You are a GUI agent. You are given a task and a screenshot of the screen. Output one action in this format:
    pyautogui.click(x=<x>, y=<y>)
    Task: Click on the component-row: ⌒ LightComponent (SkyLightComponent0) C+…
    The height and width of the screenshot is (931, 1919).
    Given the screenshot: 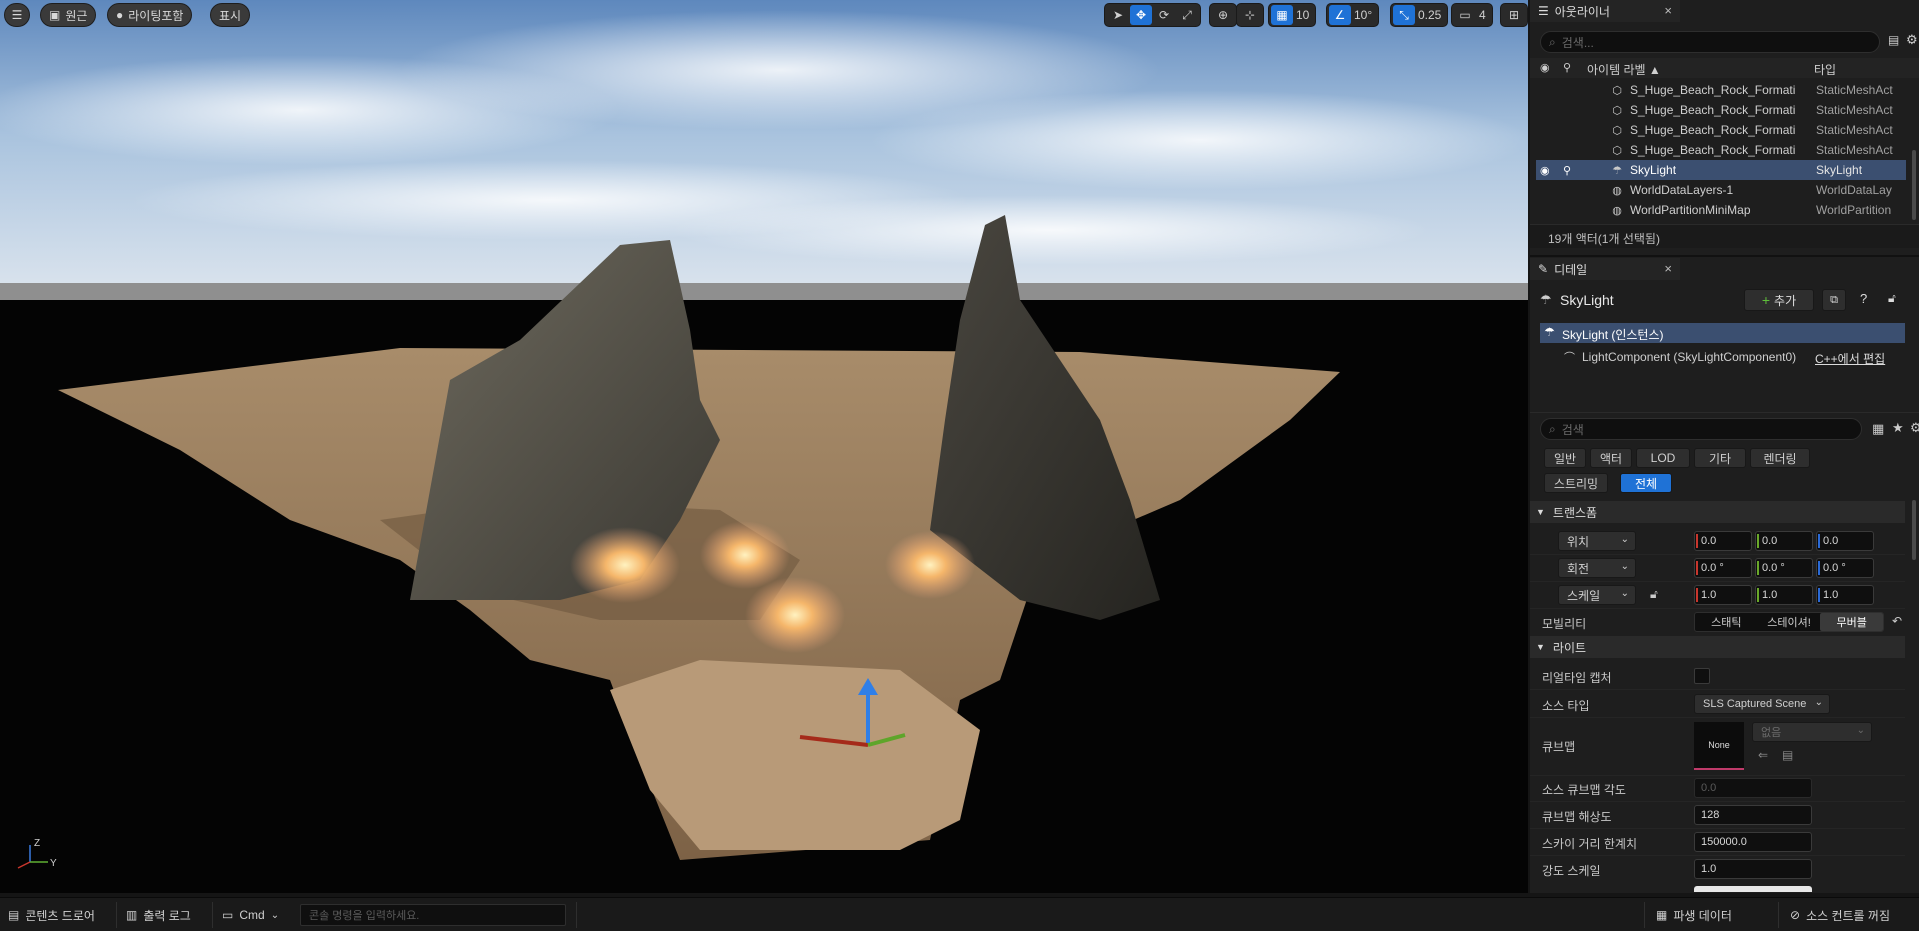 What is the action you would take?
    pyautogui.click(x=1722, y=357)
    